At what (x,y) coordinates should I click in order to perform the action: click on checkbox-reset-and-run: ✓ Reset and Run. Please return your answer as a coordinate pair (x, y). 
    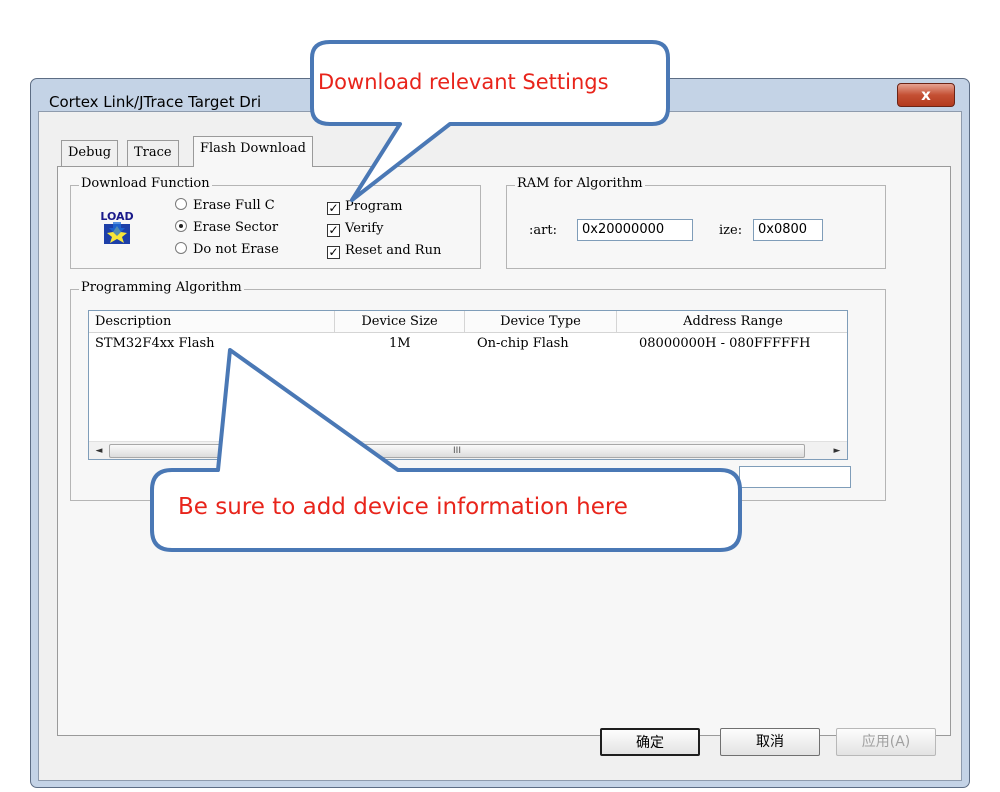
    Looking at the image, I should click on (384, 251).